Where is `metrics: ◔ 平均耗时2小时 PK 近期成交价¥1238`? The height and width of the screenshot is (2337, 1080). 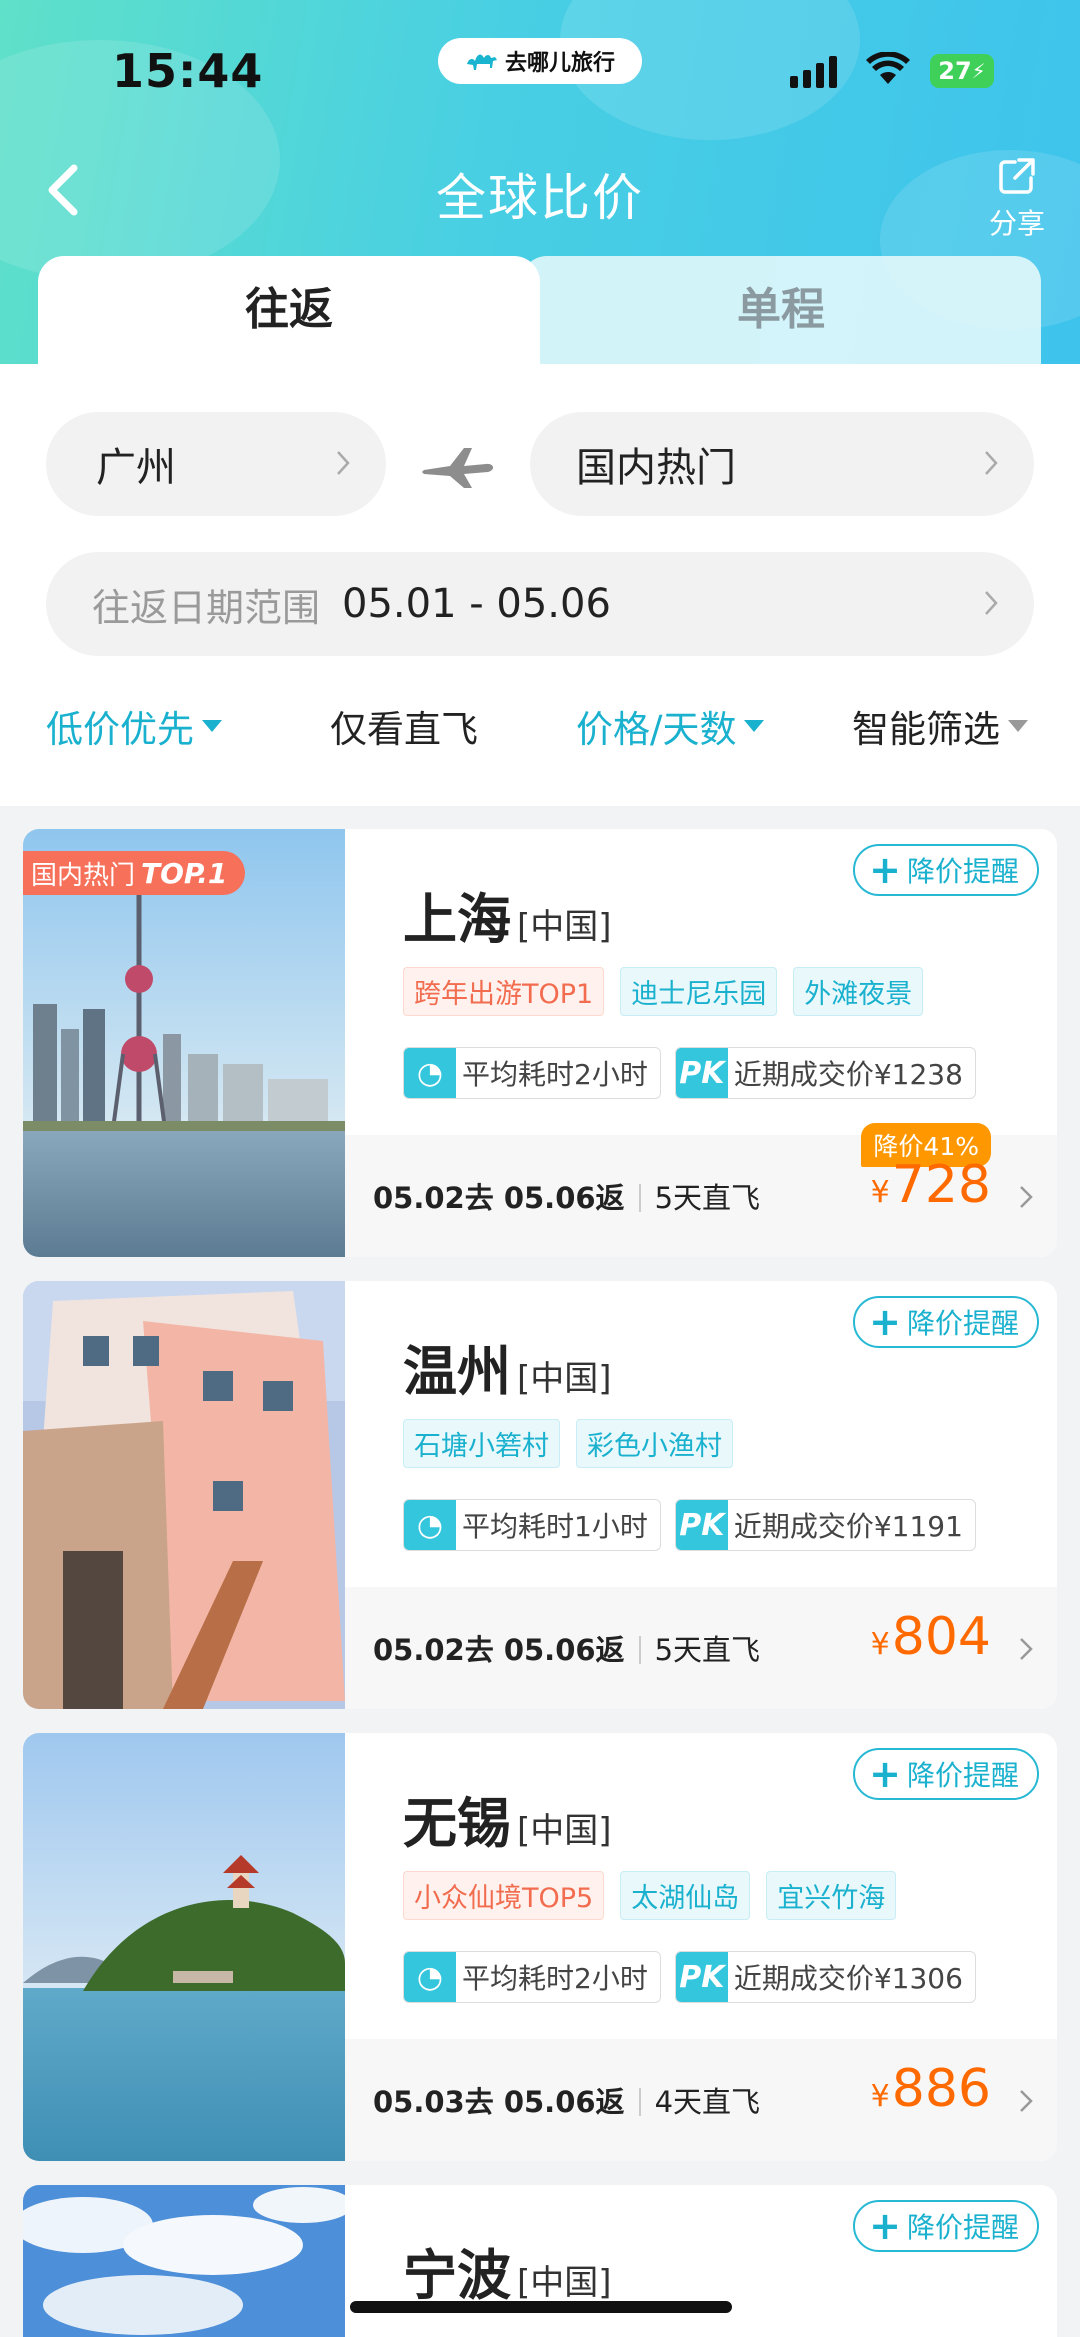 metrics: ◔ 平均耗时2小时 PK 近期成交价¥1238 is located at coordinates (689, 1073).